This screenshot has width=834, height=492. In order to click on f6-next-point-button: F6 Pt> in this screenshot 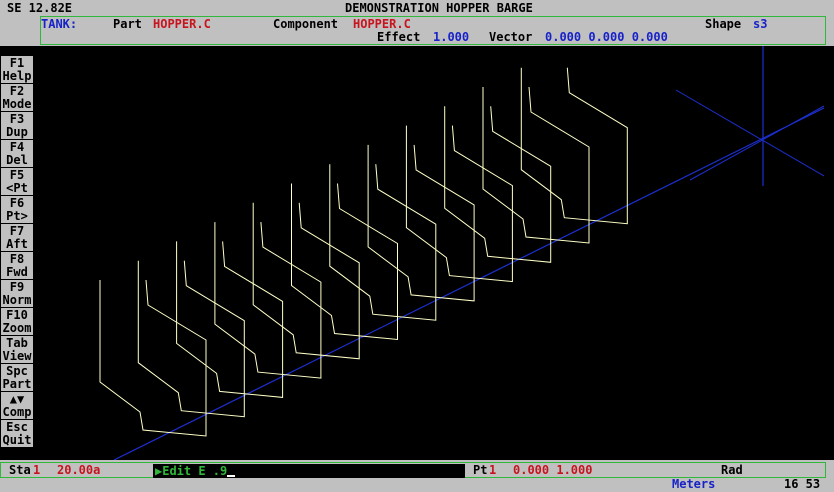, I will do `click(17, 209)`.